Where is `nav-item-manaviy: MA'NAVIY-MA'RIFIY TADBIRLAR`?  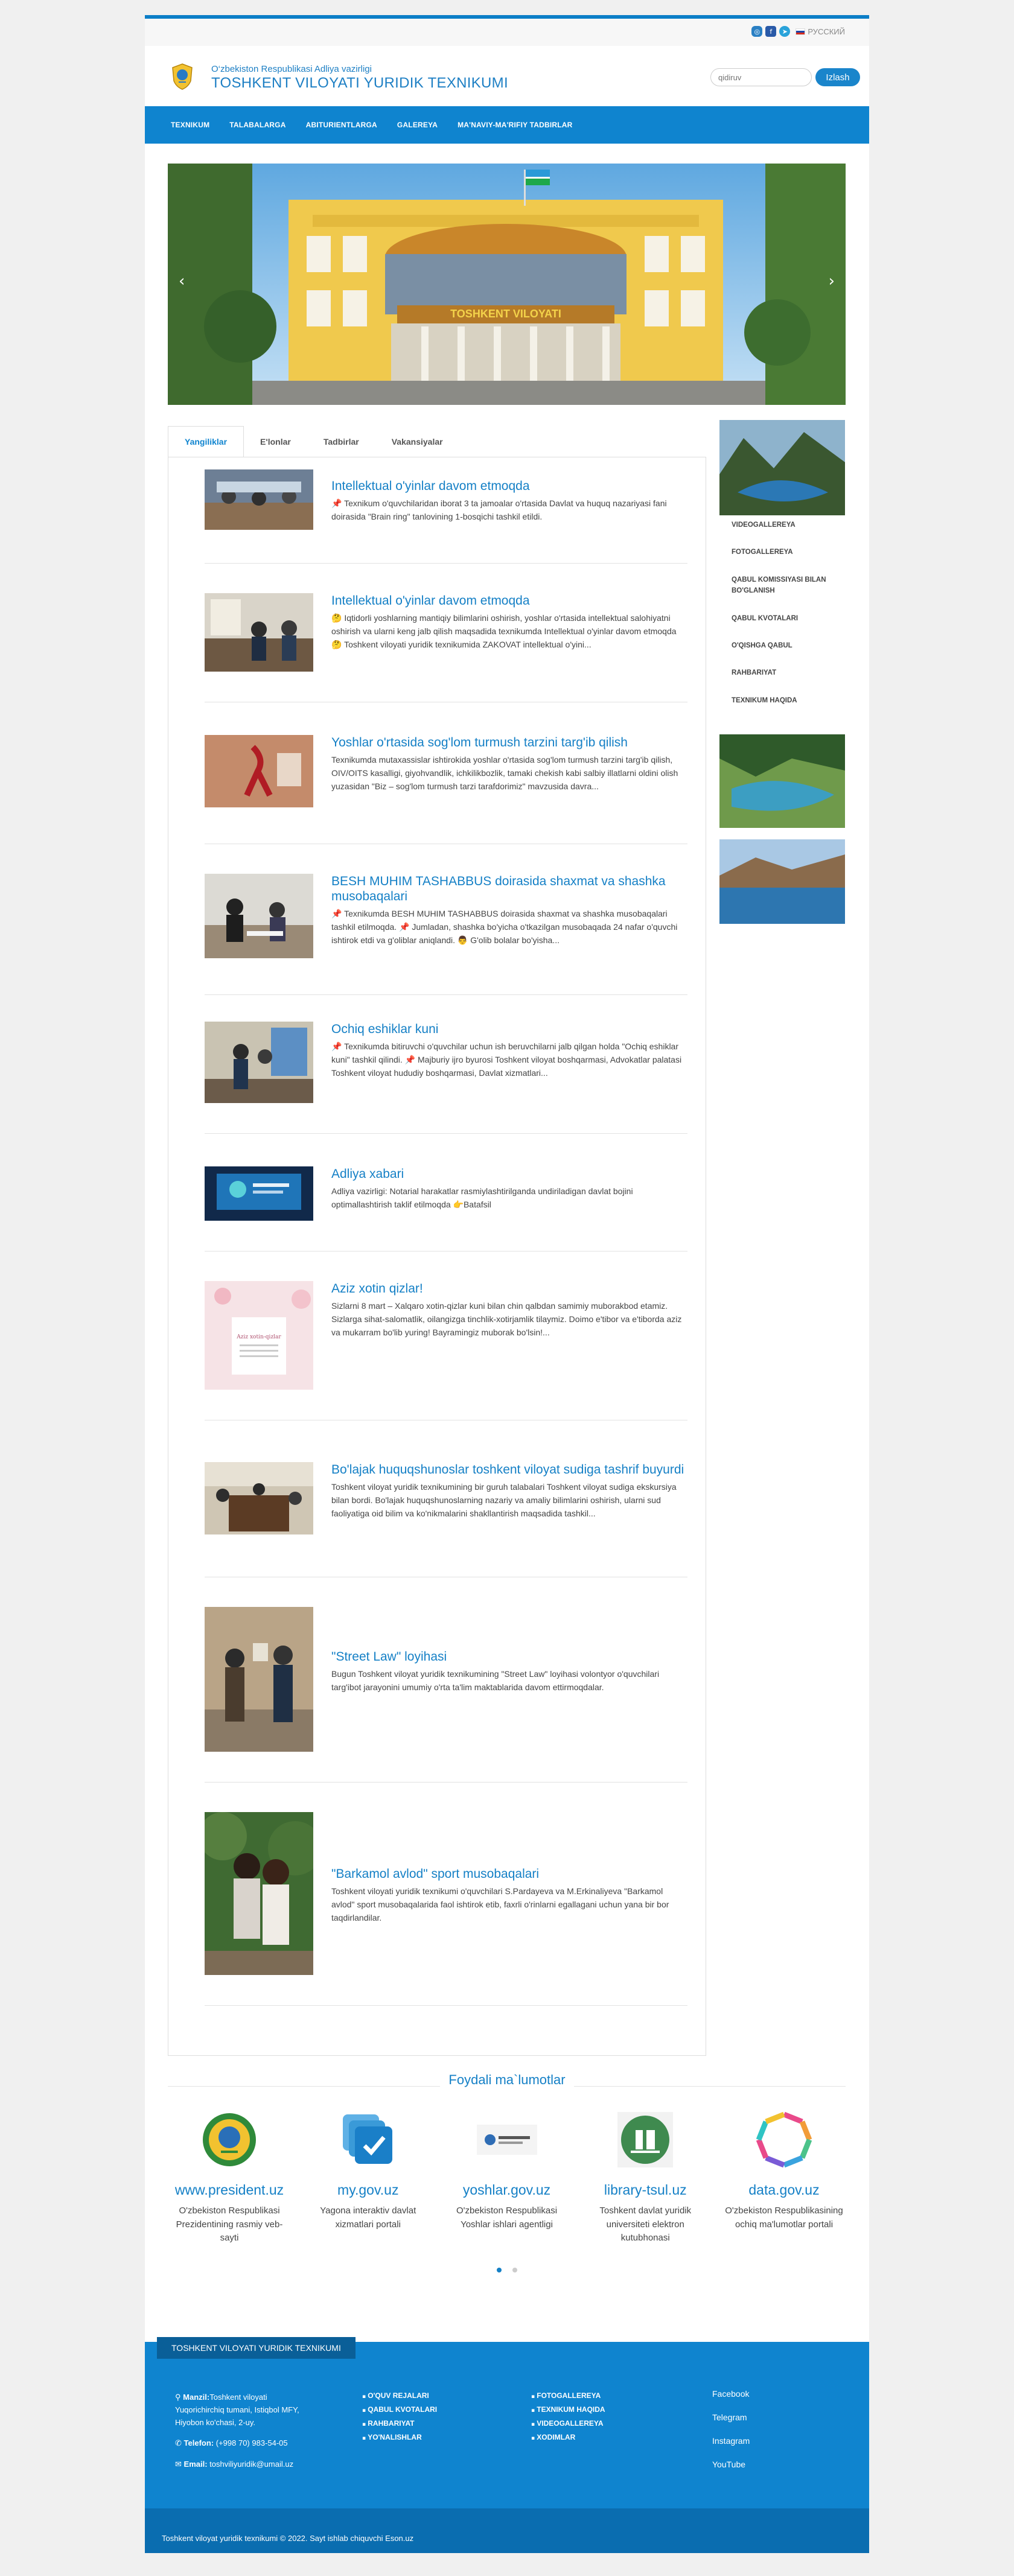 nav-item-manaviy: MA'NAVIY-MA'RIFIY TADBIRLAR is located at coordinates (515, 125).